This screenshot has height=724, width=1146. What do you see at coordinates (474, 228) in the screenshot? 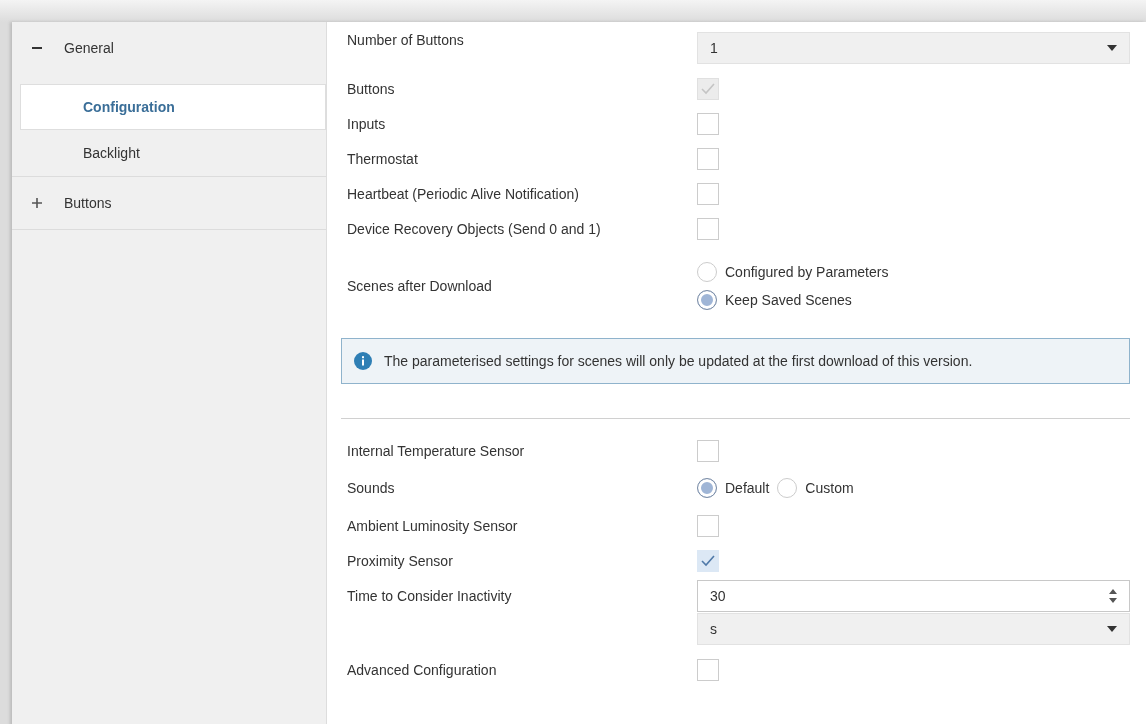
I see `setting-label: Device Recovery Objects (Send 0 and 1)` at bounding box center [474, 228].